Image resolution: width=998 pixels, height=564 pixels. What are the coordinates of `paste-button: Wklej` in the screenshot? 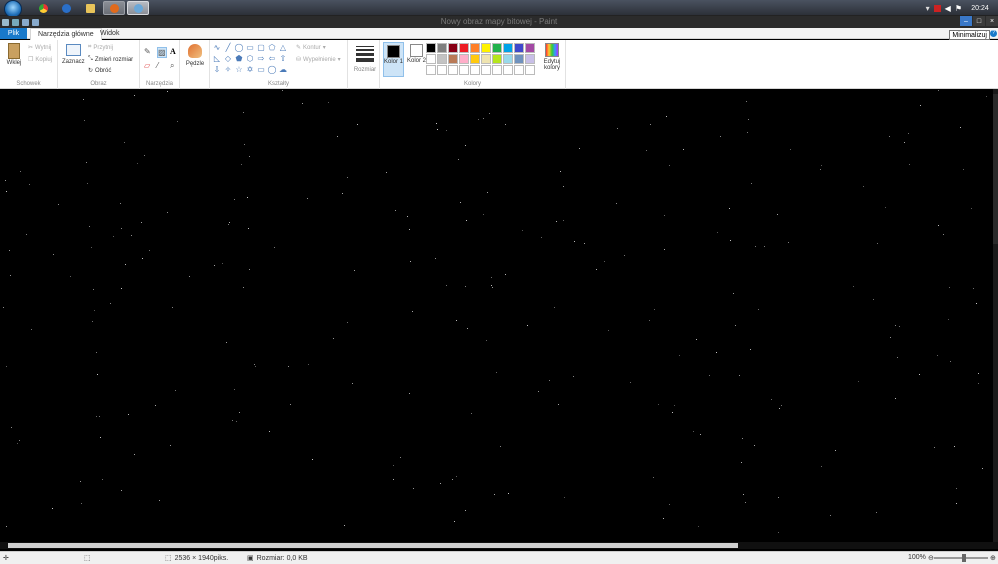 It's located at (14, 54).